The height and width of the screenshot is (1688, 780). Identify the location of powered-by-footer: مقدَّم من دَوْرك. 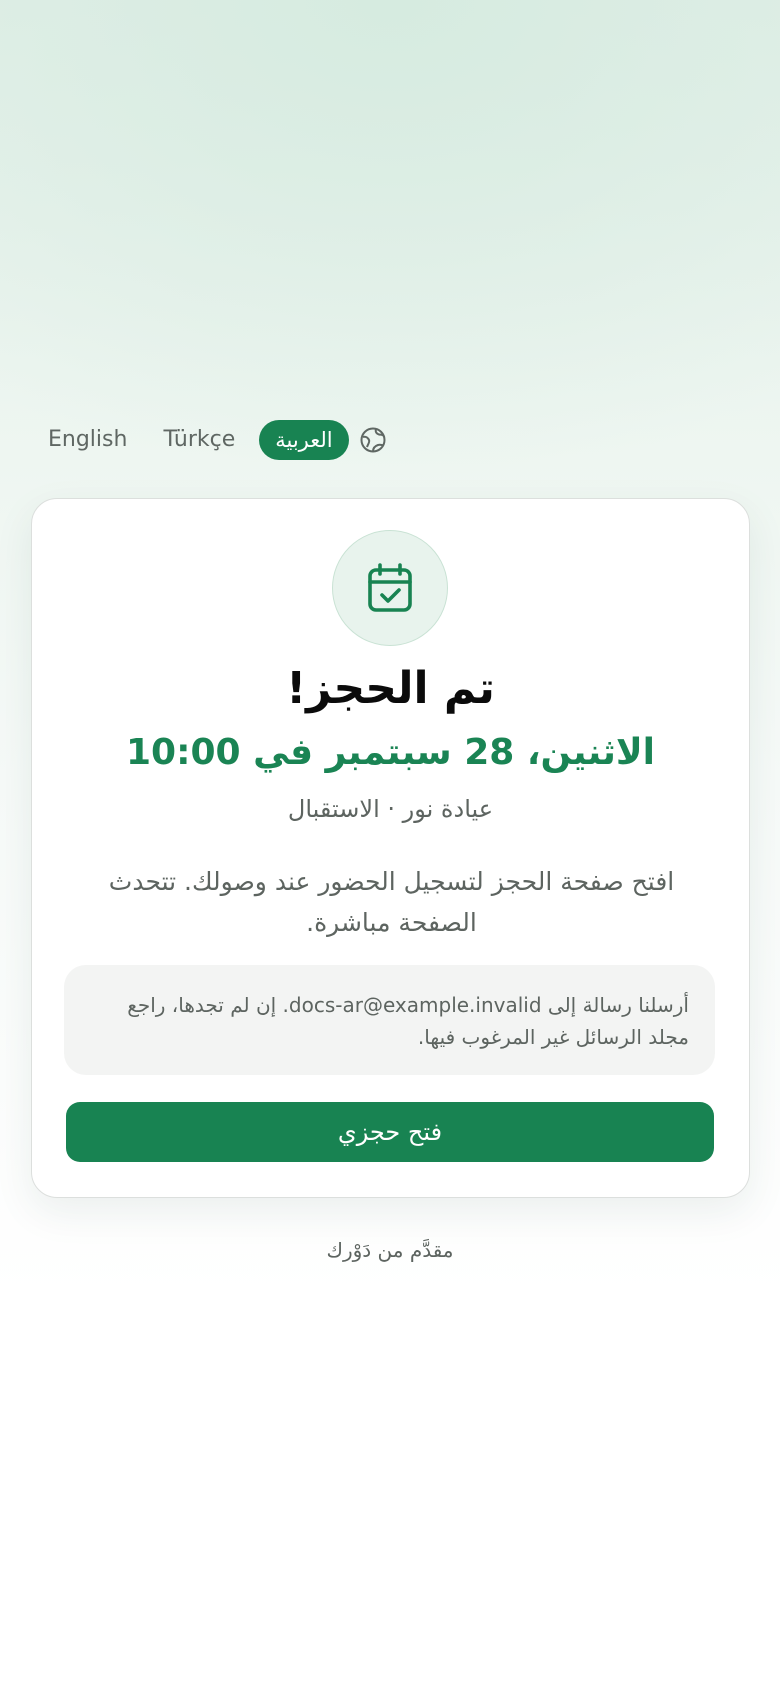
(390, 1250).